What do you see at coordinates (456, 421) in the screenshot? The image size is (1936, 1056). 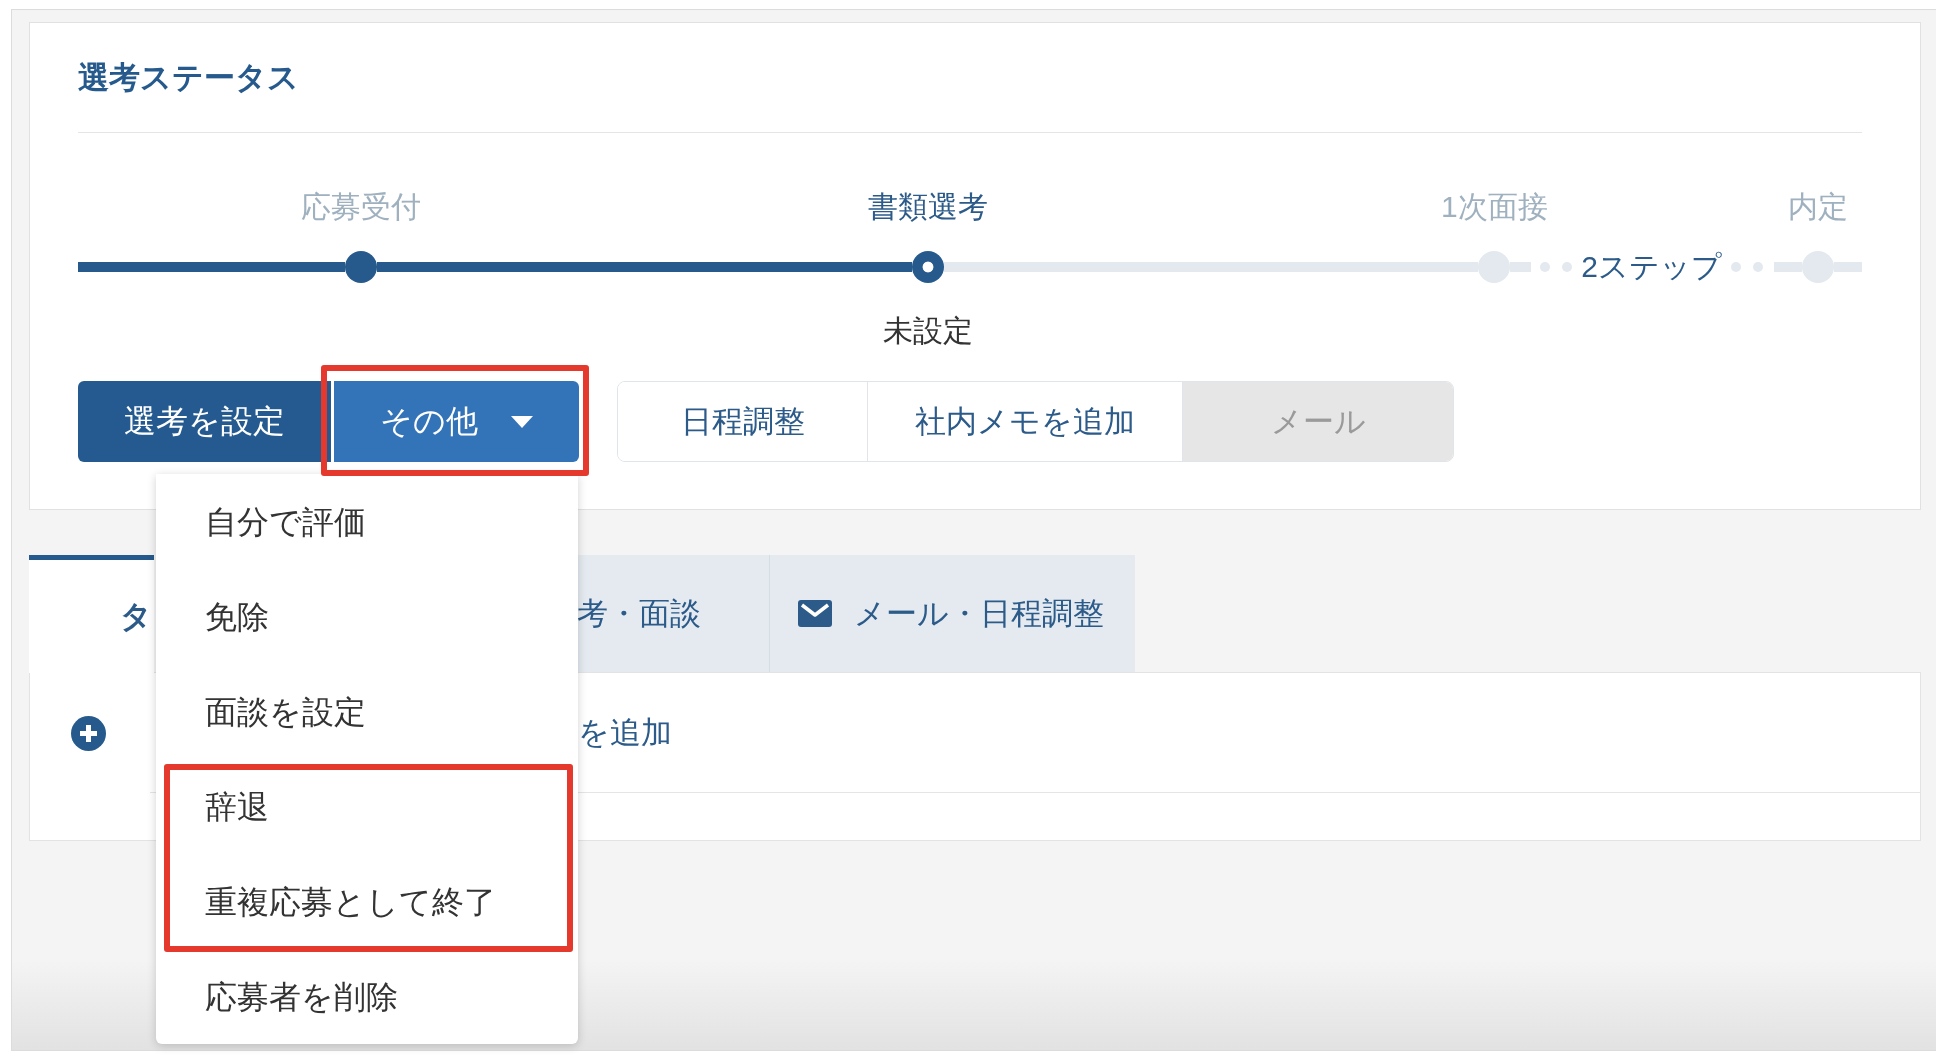 I see `dropdown-button: その他` at bounding box center [456, 421].